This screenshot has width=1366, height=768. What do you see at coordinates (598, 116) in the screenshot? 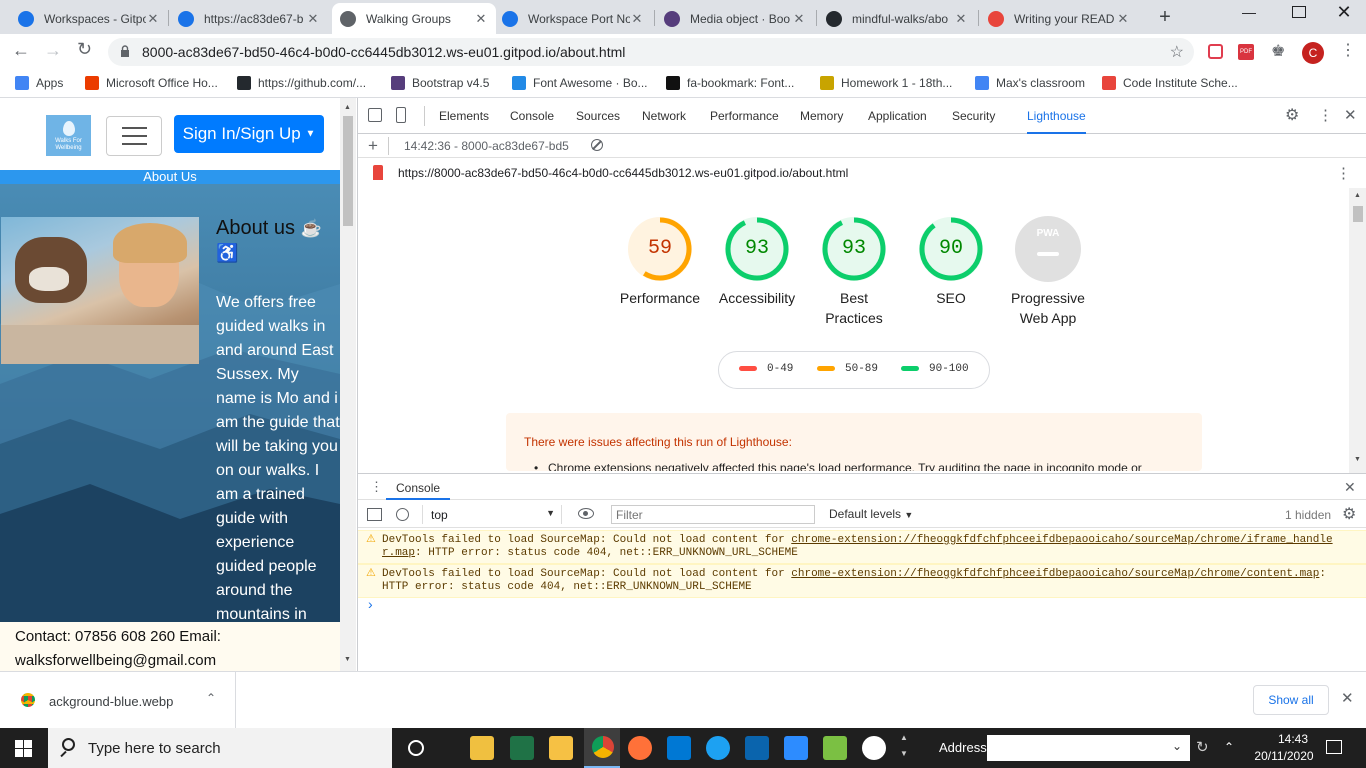
I see `devtools-tab-sources: Sources` at bounding box center [598, 116].